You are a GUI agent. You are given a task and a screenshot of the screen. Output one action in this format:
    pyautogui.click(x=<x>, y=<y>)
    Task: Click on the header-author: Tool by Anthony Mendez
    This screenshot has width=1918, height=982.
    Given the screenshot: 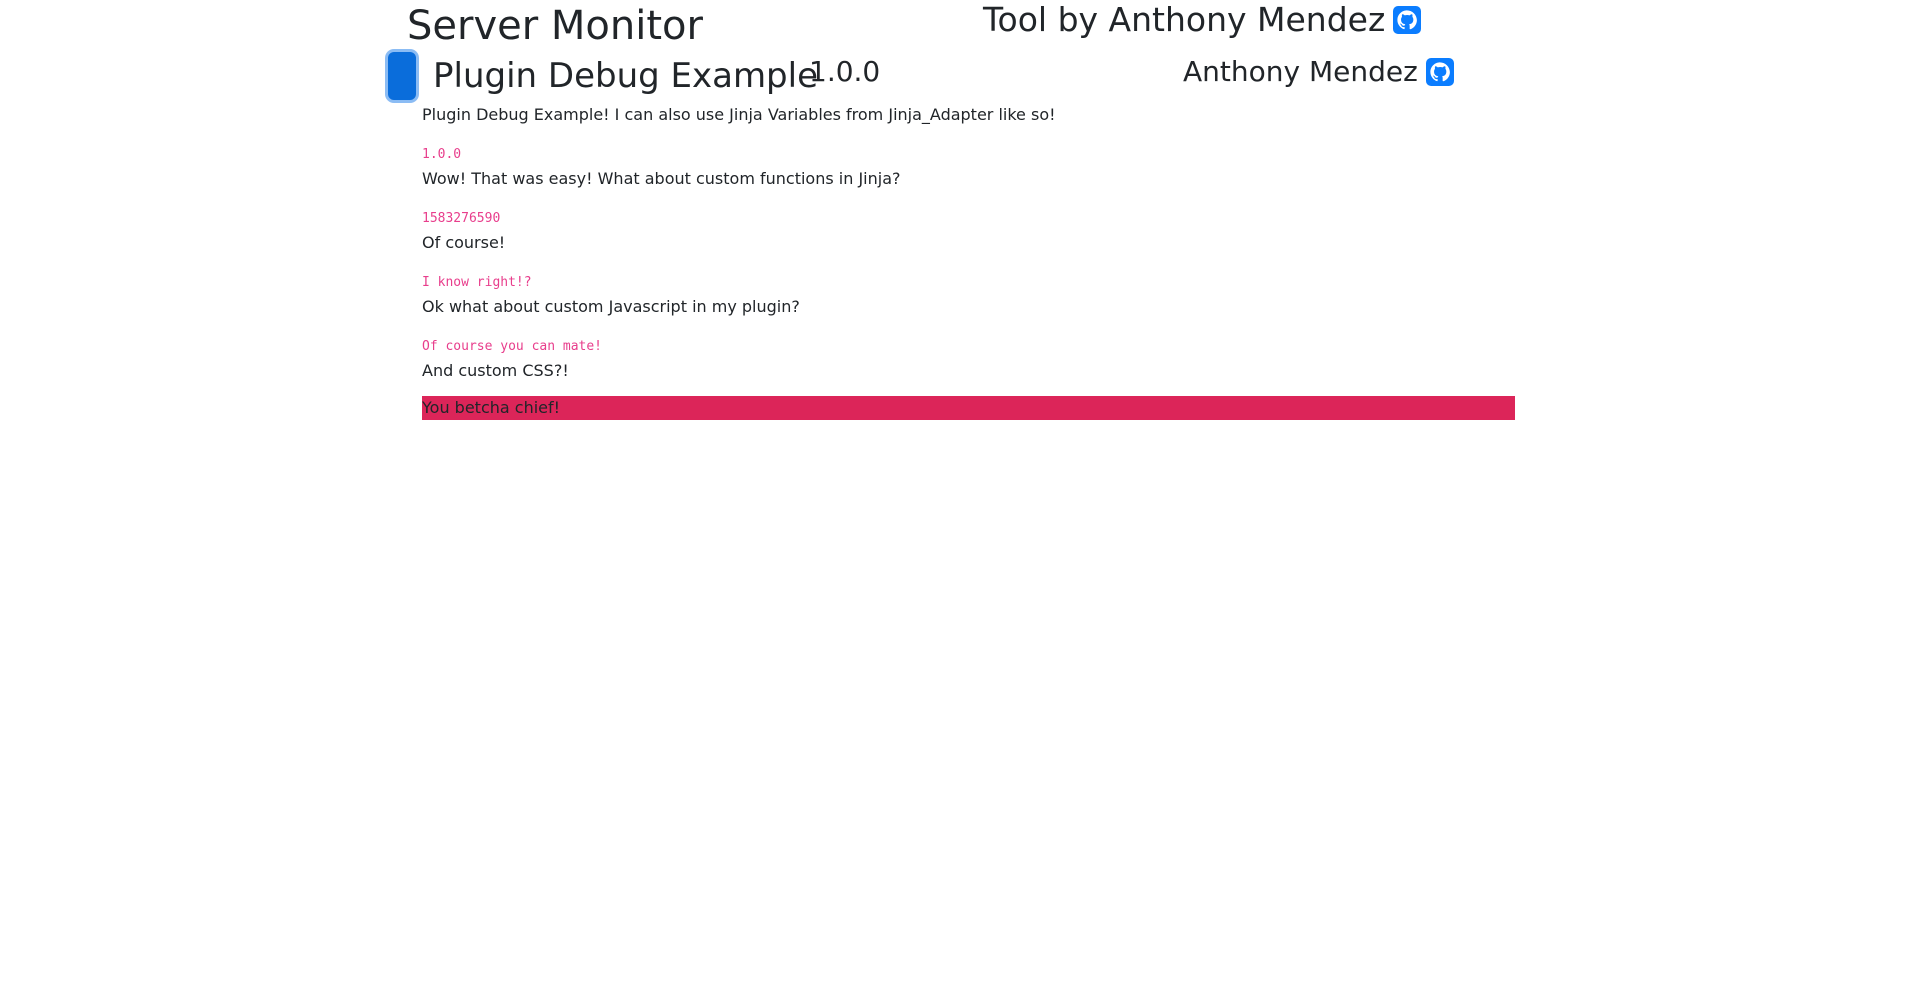 What is the action you would take?
    pyautogui.click(x=1202, y=20)
    